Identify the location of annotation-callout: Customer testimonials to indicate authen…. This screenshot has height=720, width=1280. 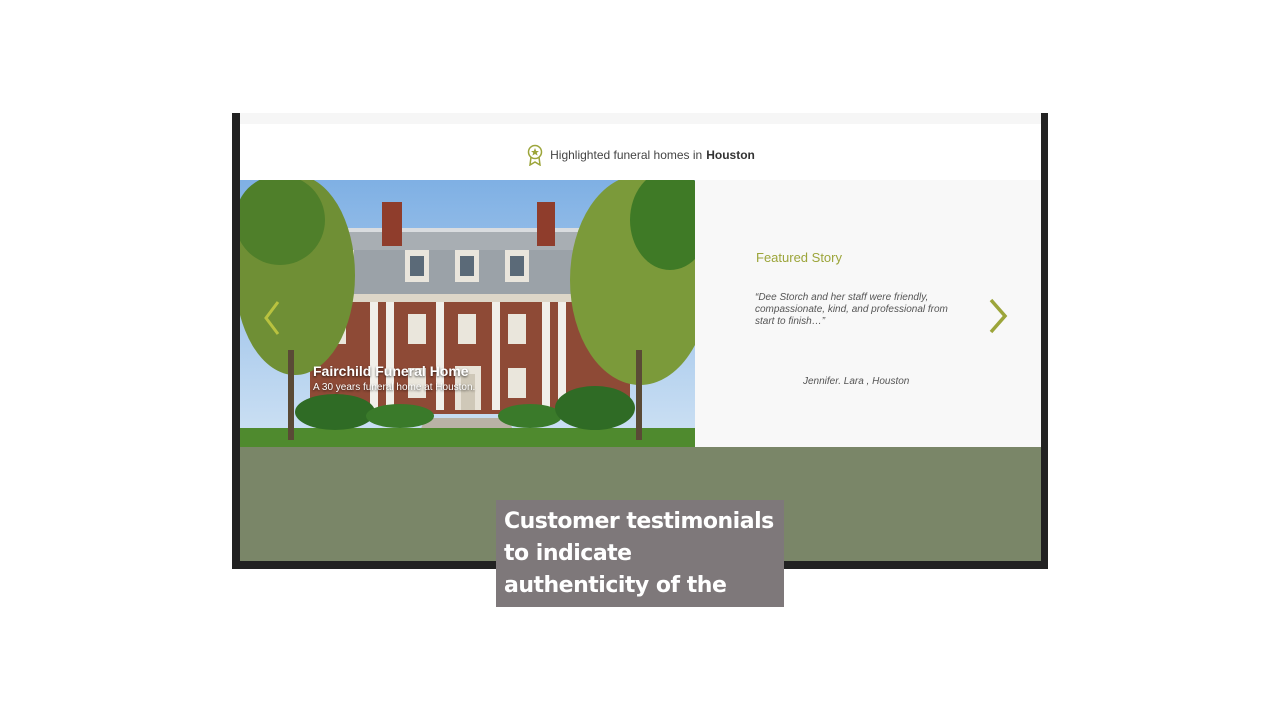
(640, 565).